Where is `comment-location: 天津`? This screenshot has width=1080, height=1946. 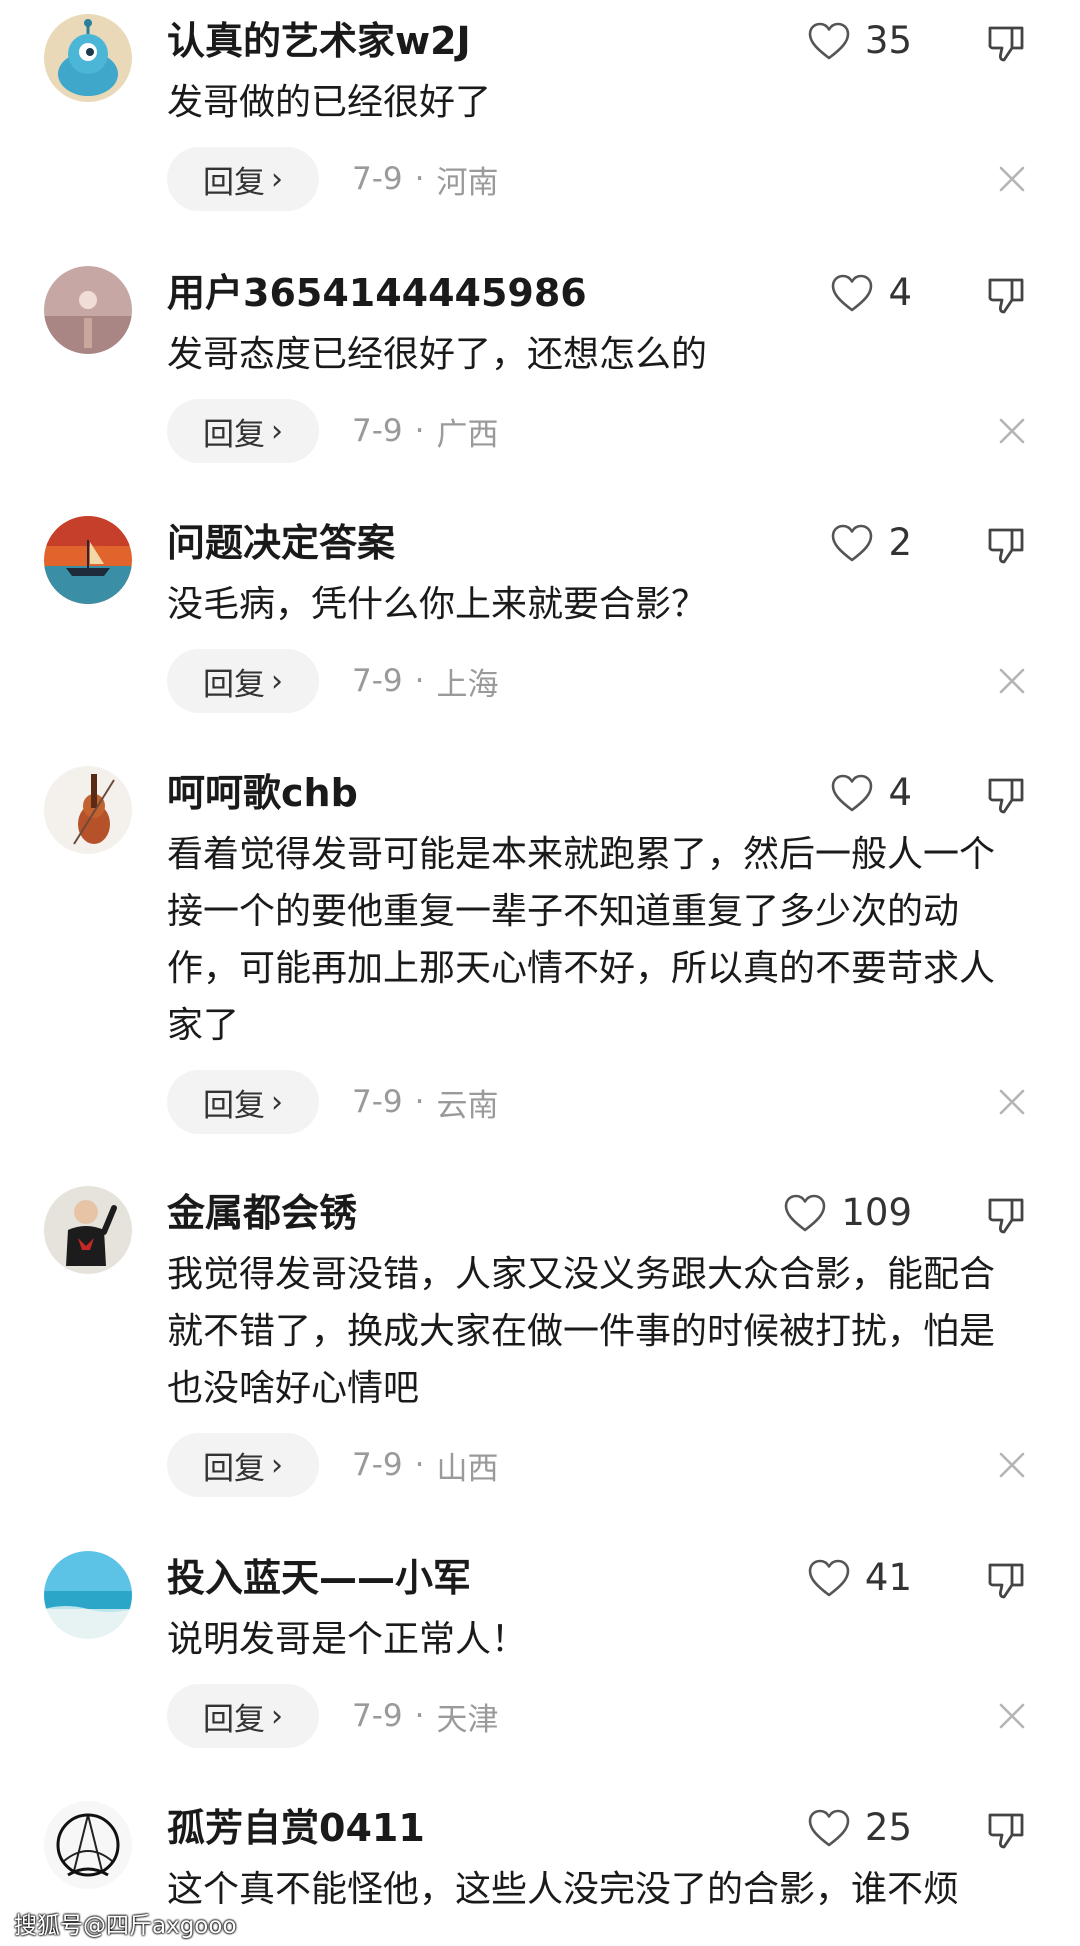
comment-location: 天津 is located at coordinates (467, 1719).